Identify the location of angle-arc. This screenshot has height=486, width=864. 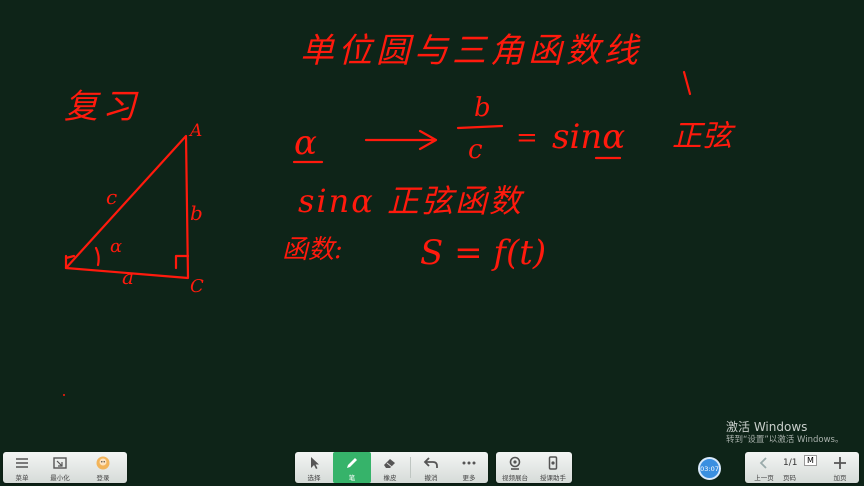
(97, 256).